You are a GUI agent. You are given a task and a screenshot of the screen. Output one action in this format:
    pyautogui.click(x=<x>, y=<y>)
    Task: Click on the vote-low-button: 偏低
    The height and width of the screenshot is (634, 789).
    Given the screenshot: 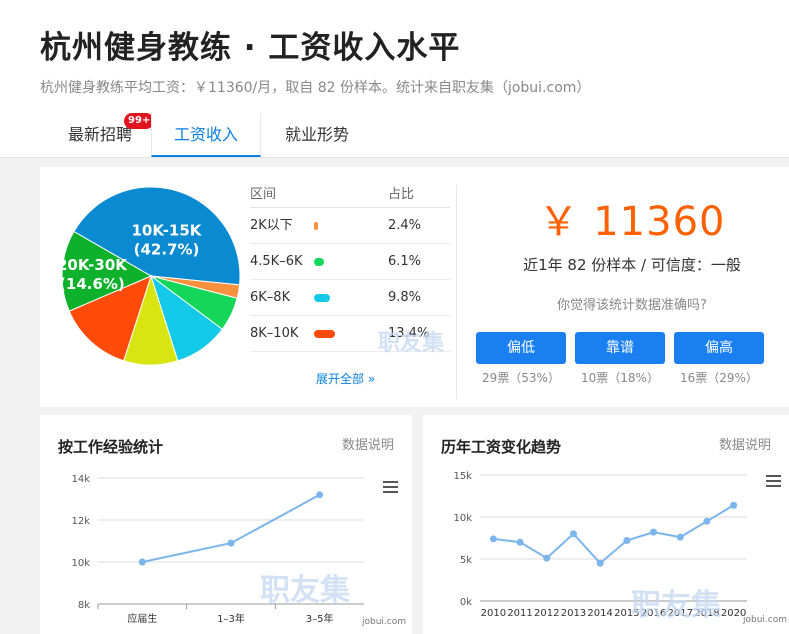 What is the action you would take?
    pyautogui.click(x=521, y=348)
    